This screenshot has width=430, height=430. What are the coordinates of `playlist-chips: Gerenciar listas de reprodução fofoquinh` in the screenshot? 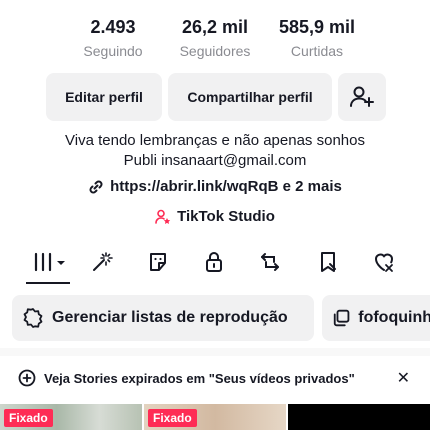 It's located at (221, 318).